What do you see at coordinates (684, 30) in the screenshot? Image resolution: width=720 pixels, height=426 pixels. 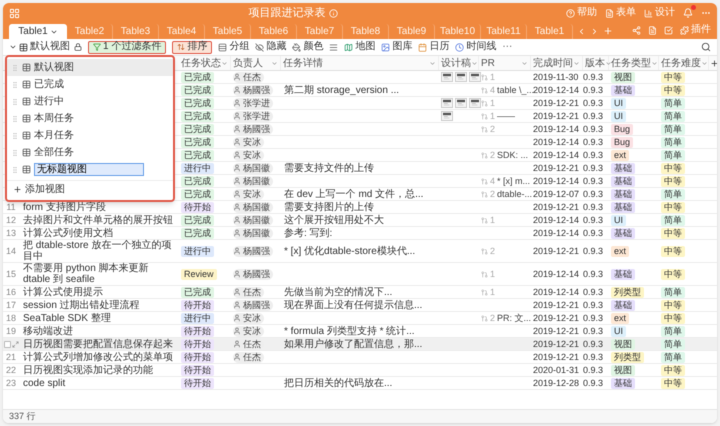 I see `puzzle-icon` at bounding box center [684, 30].